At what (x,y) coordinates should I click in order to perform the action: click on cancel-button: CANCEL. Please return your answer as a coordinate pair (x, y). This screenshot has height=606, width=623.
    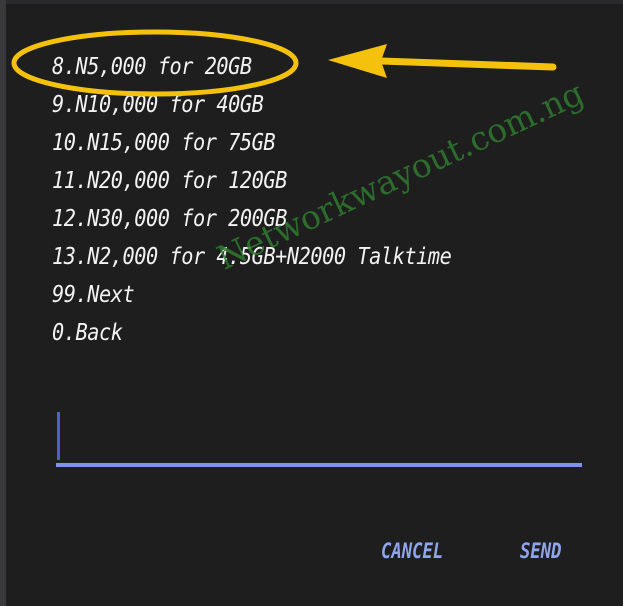
    Looking at the image, I should click on (412, 551).